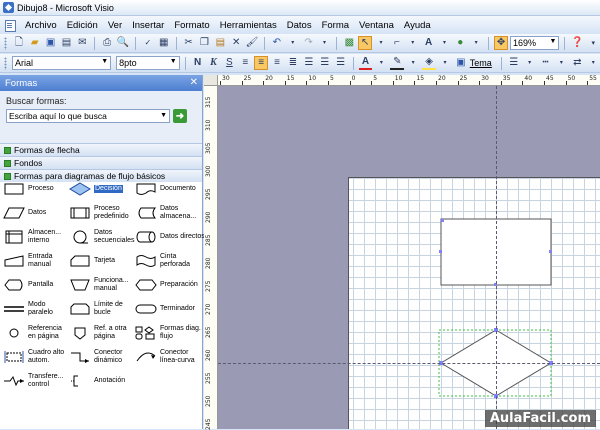 This screenshot has width=600, height=430. What do you see at coordinates (148, 63) in the screenshot?
I see `font-size-combo: 8pto ▼` at bounding box center [148, 63].